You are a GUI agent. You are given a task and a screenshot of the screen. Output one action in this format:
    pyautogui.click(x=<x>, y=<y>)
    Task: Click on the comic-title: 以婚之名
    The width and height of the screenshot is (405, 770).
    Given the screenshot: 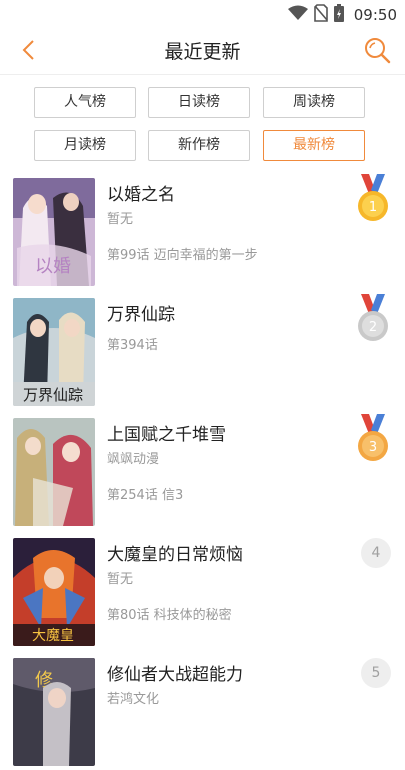 What is the action you would take?
    pyautogui.click(x=141, y=195)
    